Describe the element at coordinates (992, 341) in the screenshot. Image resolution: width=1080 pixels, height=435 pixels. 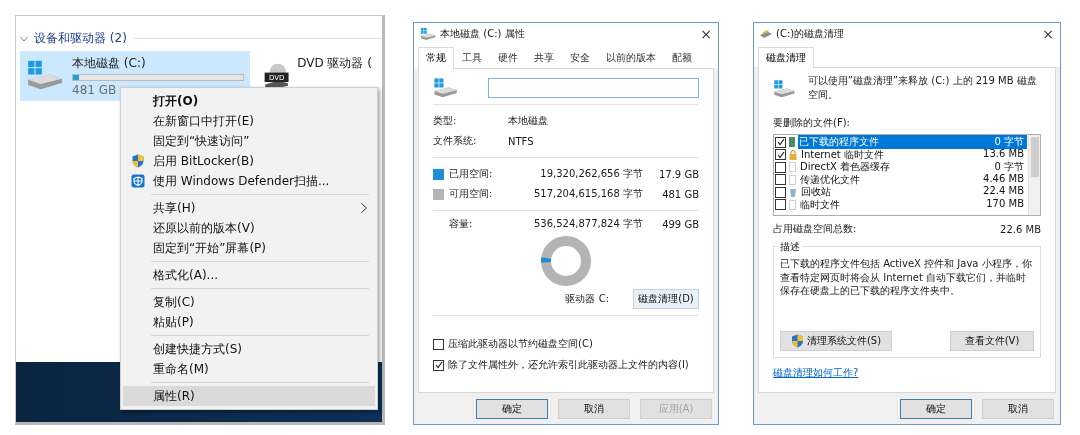
I see `action-button: 查看文件(V)` at that location.